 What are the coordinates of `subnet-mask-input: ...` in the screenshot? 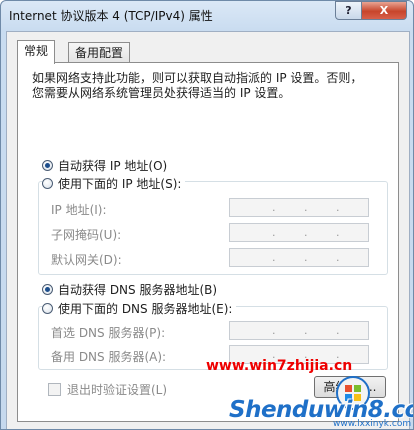 It's located at (299, 232).